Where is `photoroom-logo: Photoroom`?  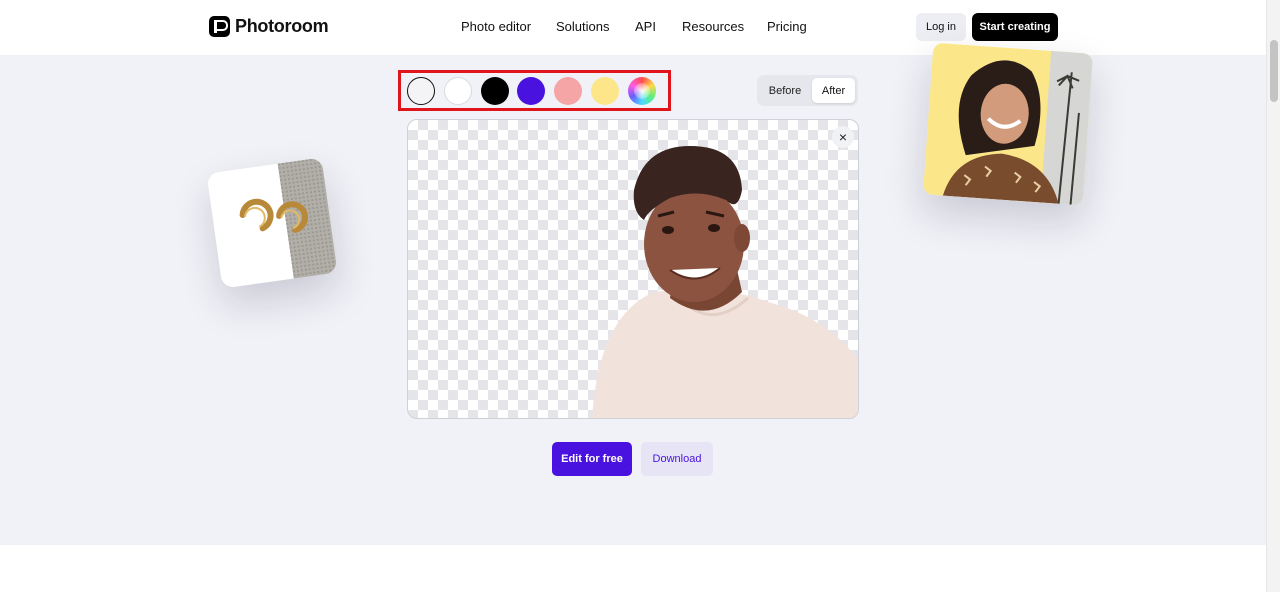
photoroom-logo: Photoroom is located at coordinates (269, 26).